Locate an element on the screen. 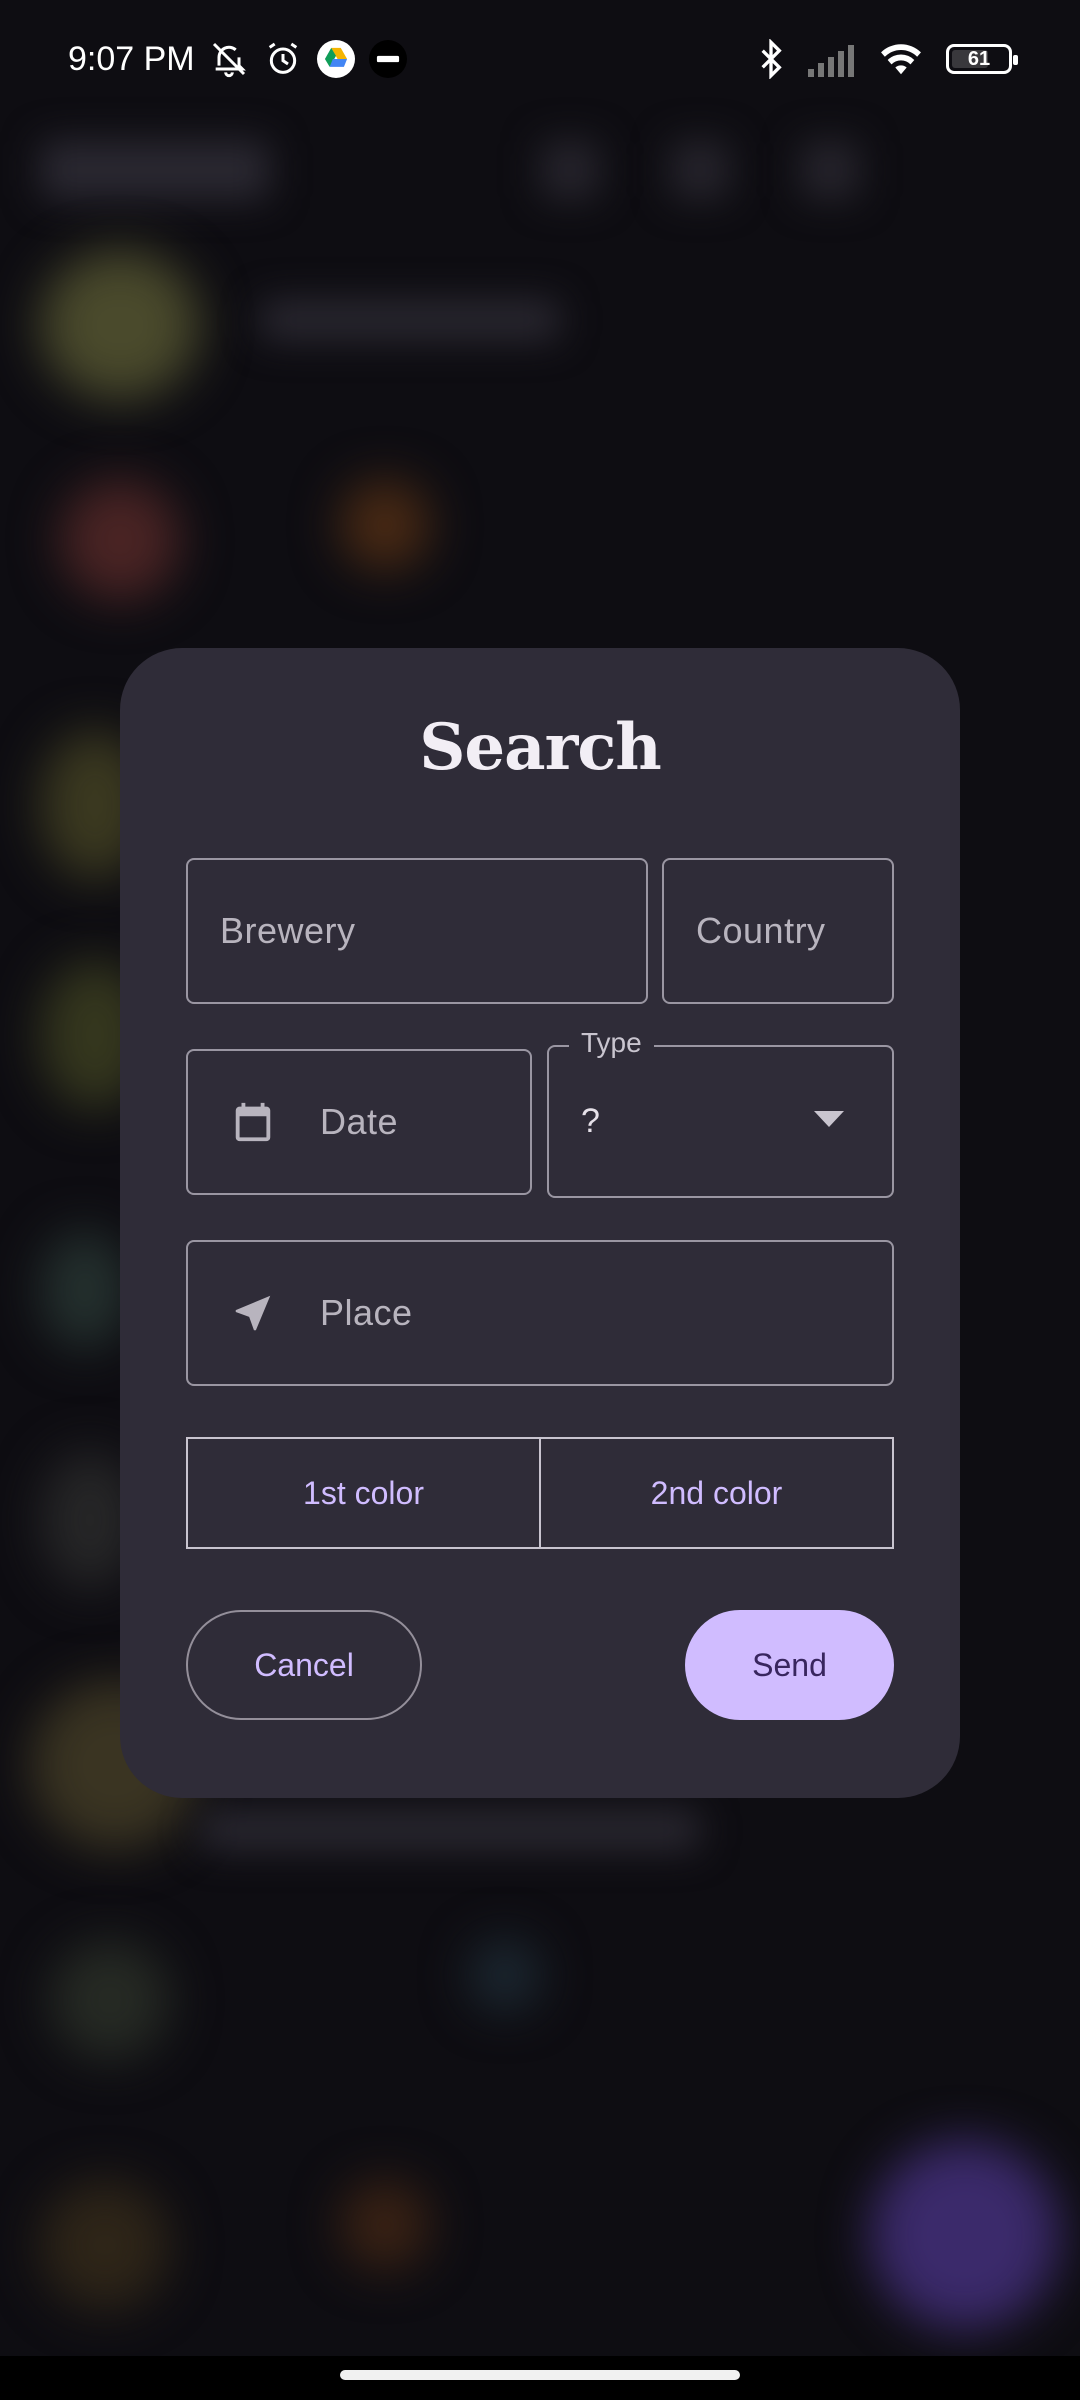  status-time: 9:07 PM is located at coordinates (131, 58).